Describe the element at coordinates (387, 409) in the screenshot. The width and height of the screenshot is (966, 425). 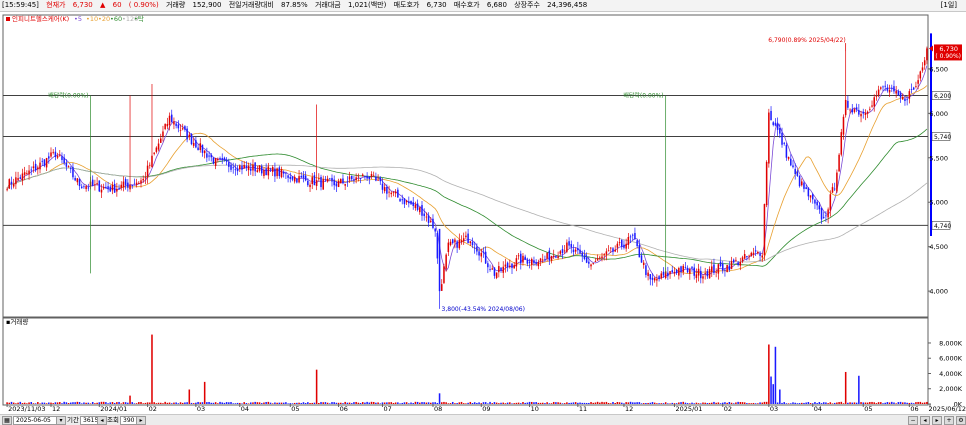
I see `x-tick-label: 07` at that location.